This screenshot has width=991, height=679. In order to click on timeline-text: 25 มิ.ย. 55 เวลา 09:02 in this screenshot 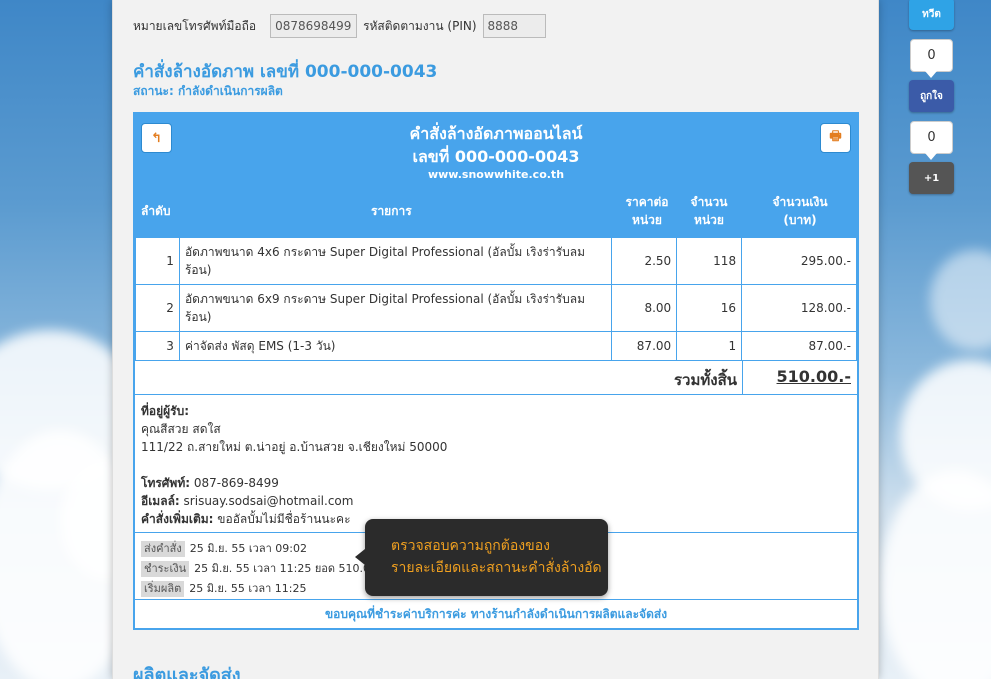, I will do `click(248, 548)`.